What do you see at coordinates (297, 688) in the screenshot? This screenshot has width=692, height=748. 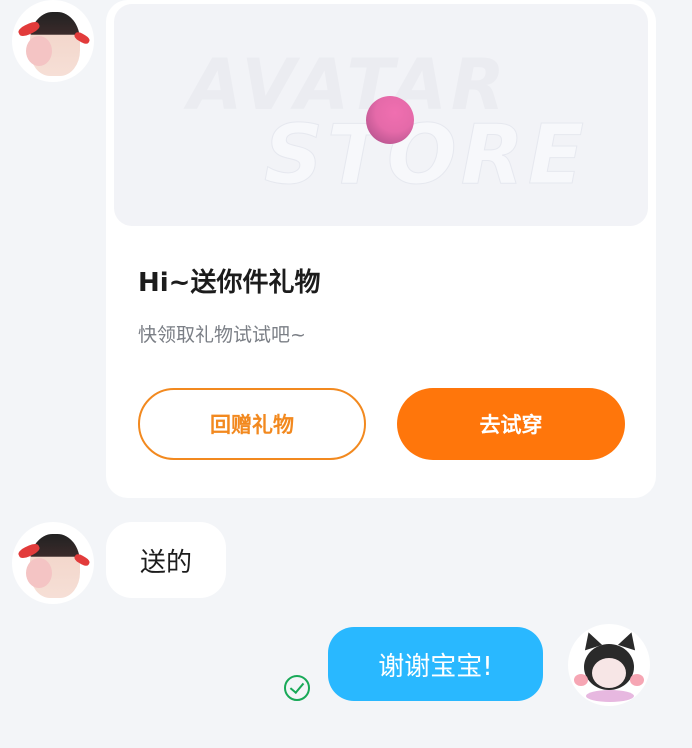 I see `sent-check-icon` at bounding box center [297, 688].